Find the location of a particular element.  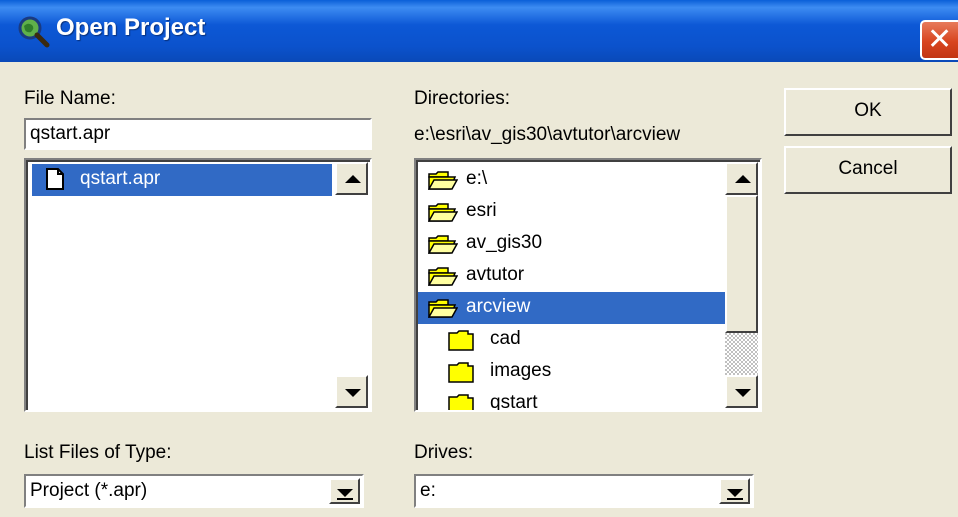

list-item: av_gis30 is located at coordinates (572, 244).